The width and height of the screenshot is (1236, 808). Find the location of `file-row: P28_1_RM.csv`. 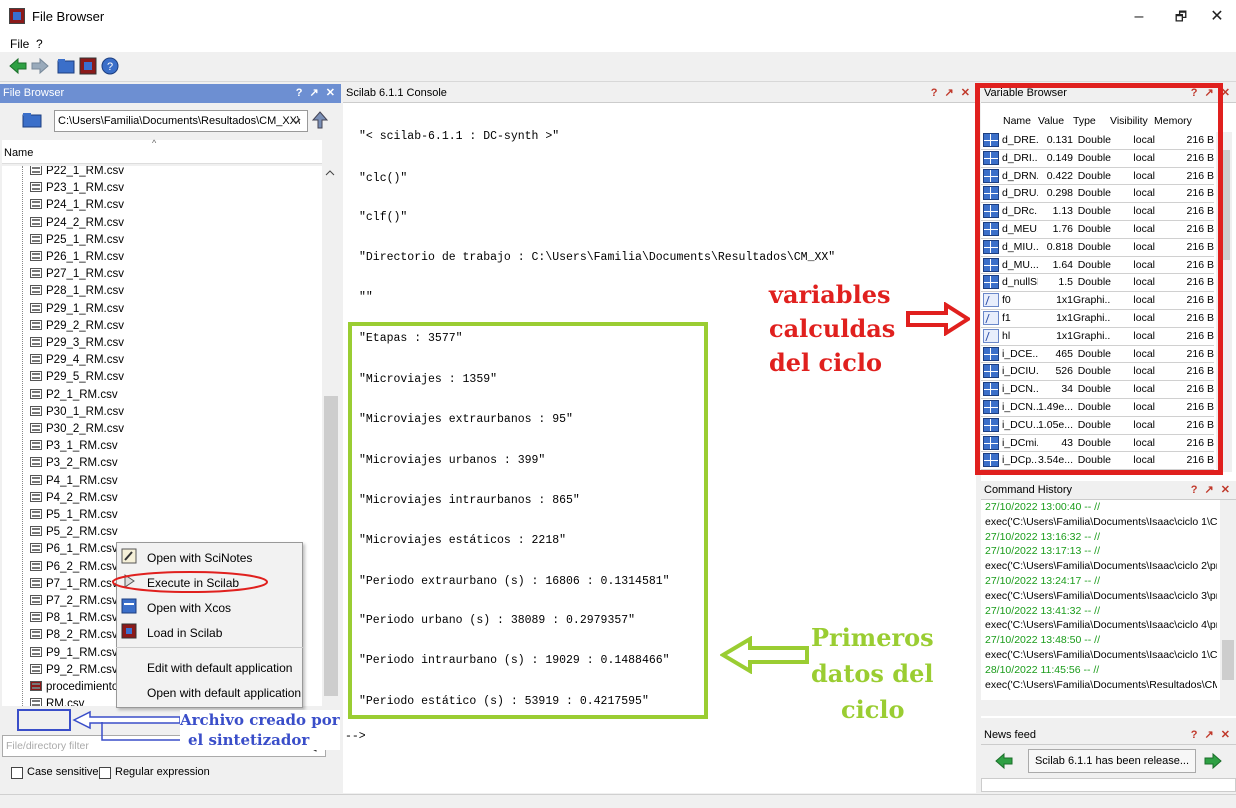

file-row: P28_1_RM.csv is located at coordinates (77, 291).